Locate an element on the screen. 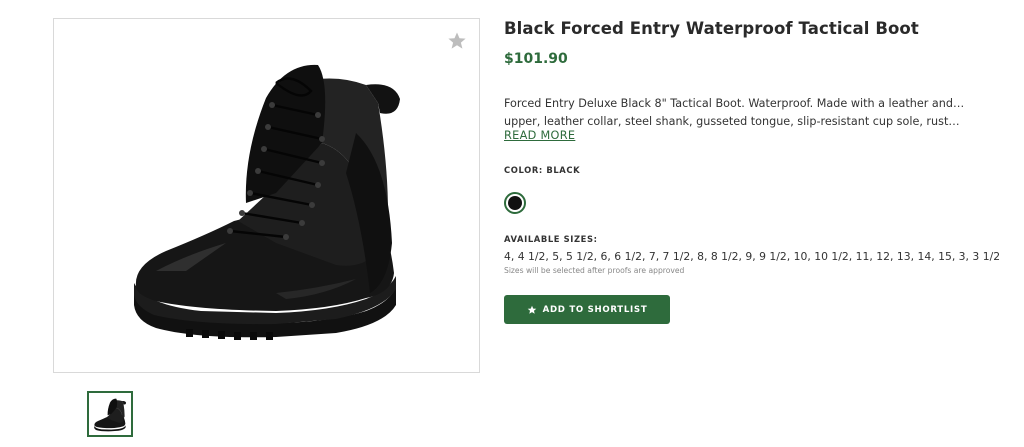 Image resolution: width=1024 pixels, height=447 pixels. add-to-shortlist-label: ADD TO SHORTLIST is located at coordinates (595, 309).